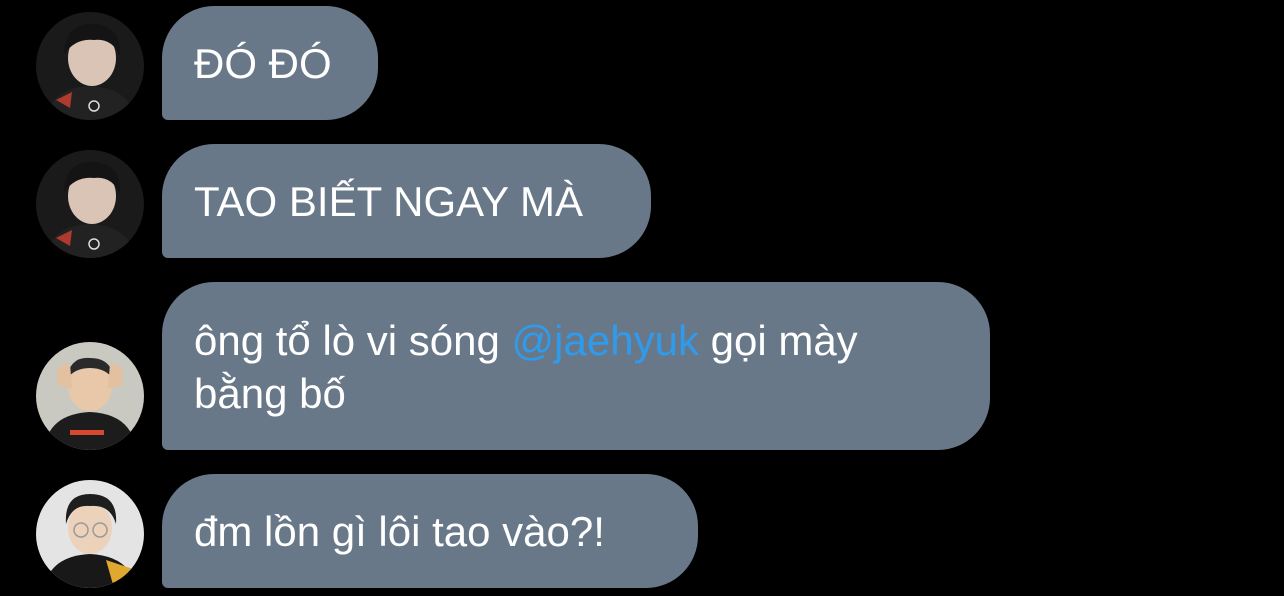  I want to click on message-text: ĐÓ ĐÓ, so click(263, 63).